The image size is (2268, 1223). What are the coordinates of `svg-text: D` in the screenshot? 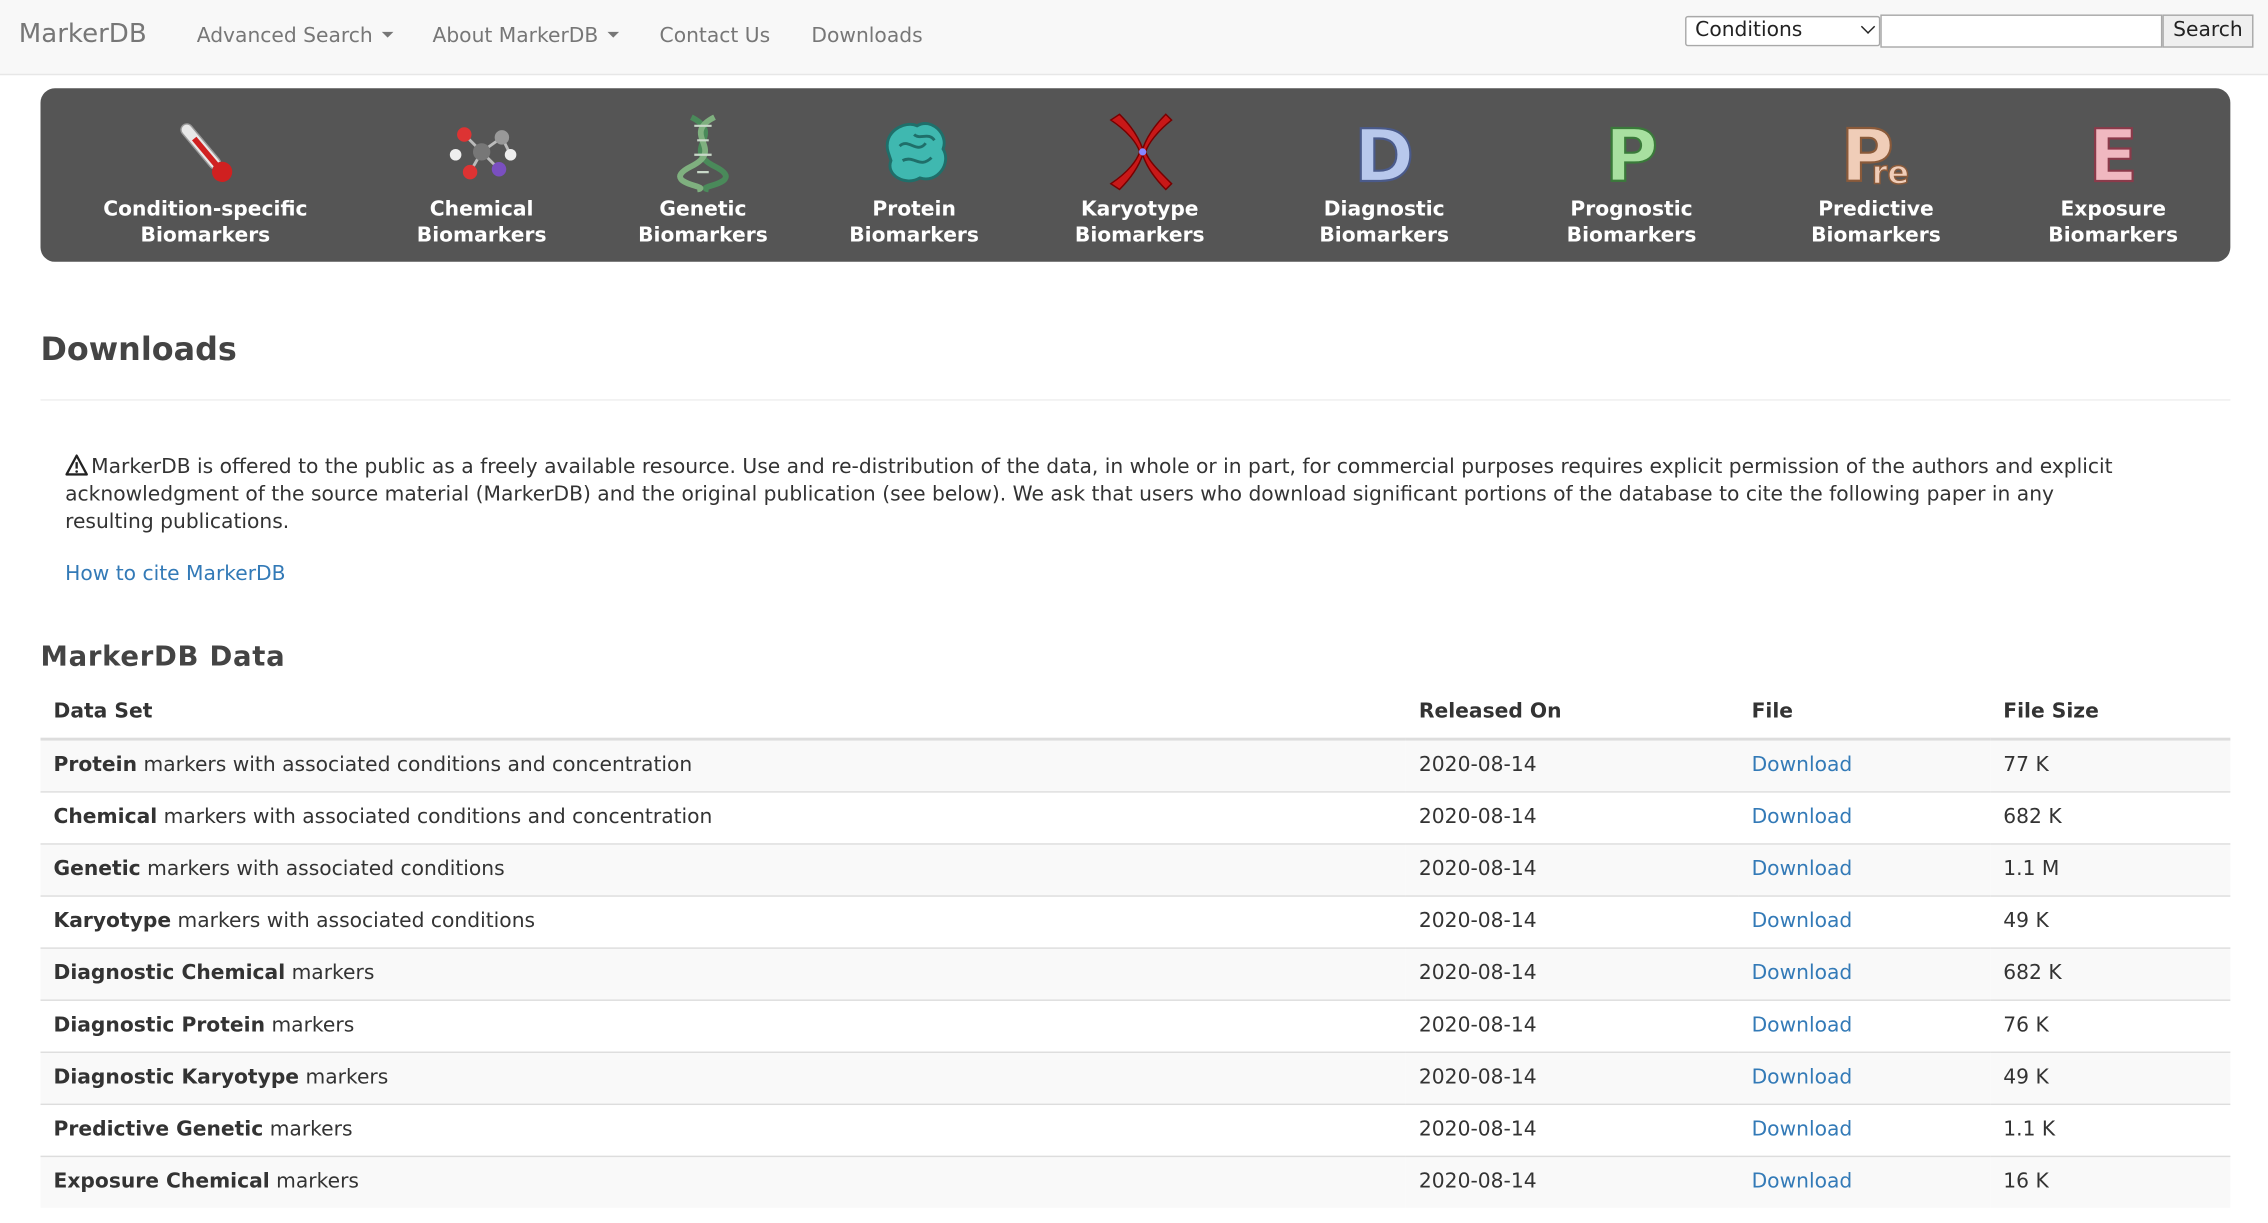 It's located at (1384, 154).